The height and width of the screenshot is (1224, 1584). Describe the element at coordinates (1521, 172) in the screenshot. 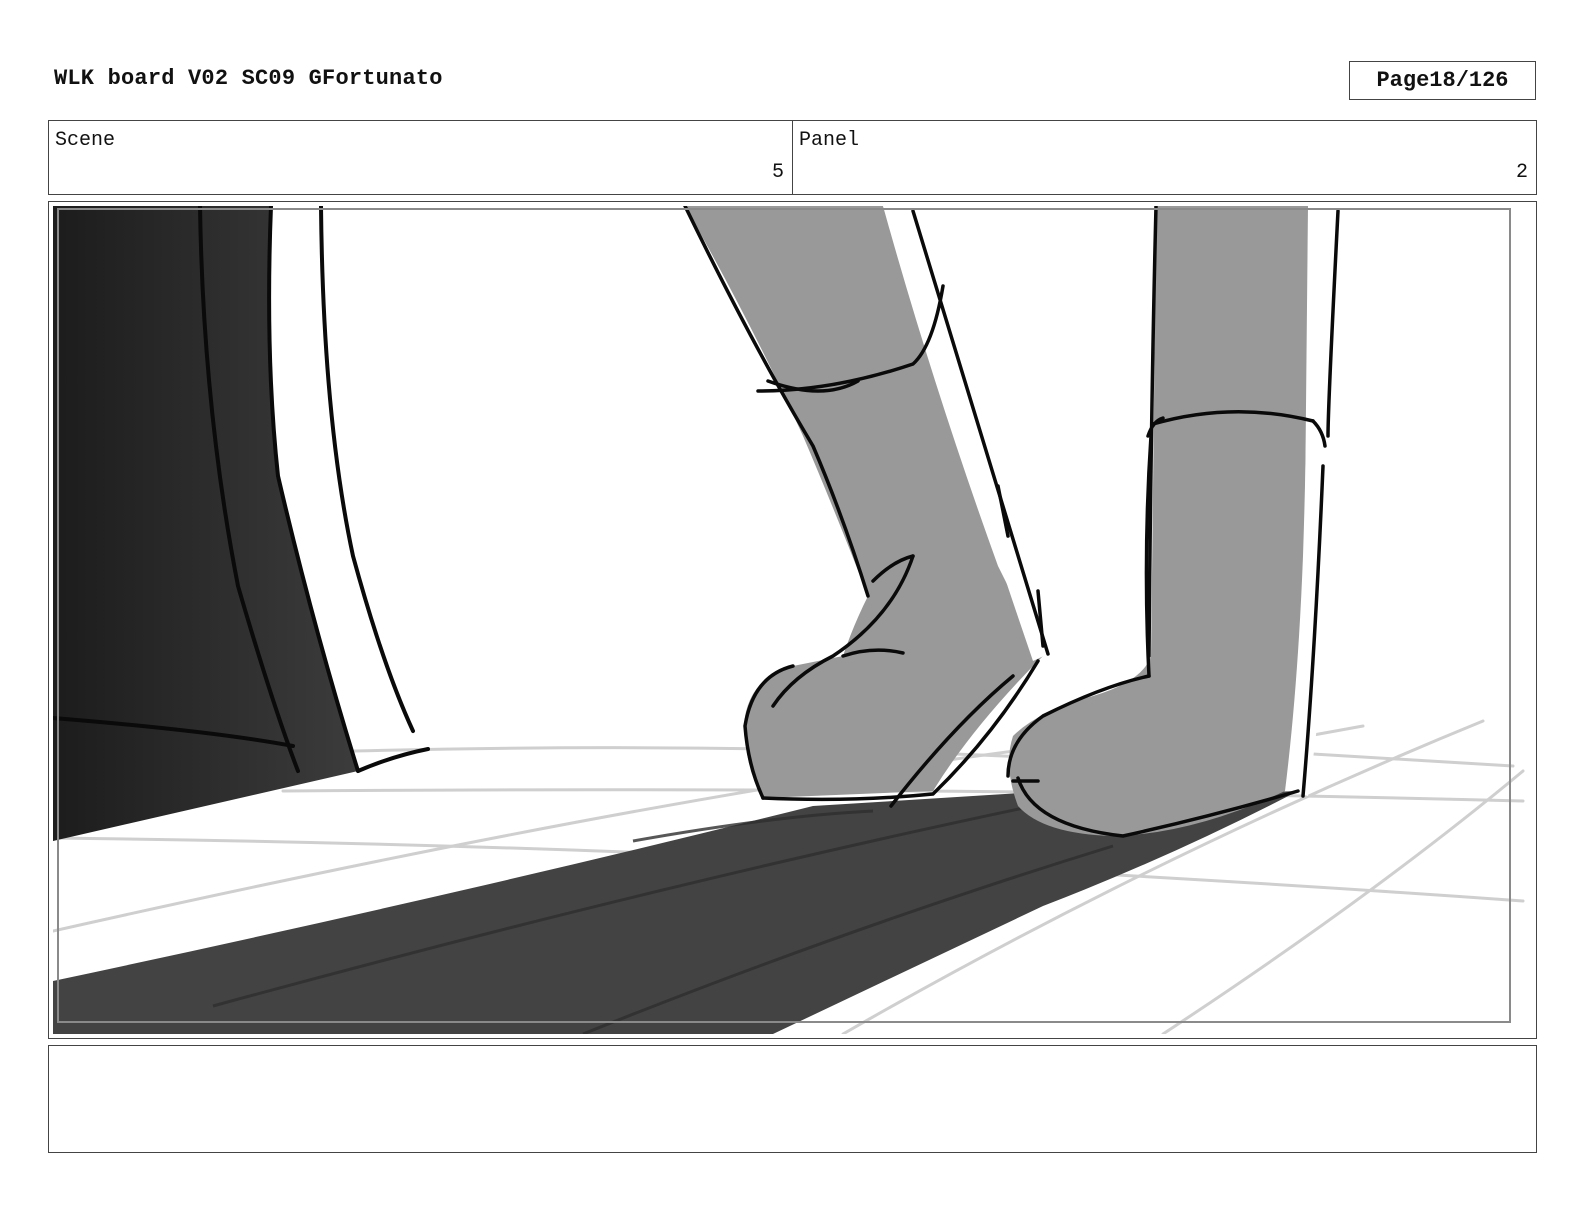

I see `panel-number: 2` at that location.